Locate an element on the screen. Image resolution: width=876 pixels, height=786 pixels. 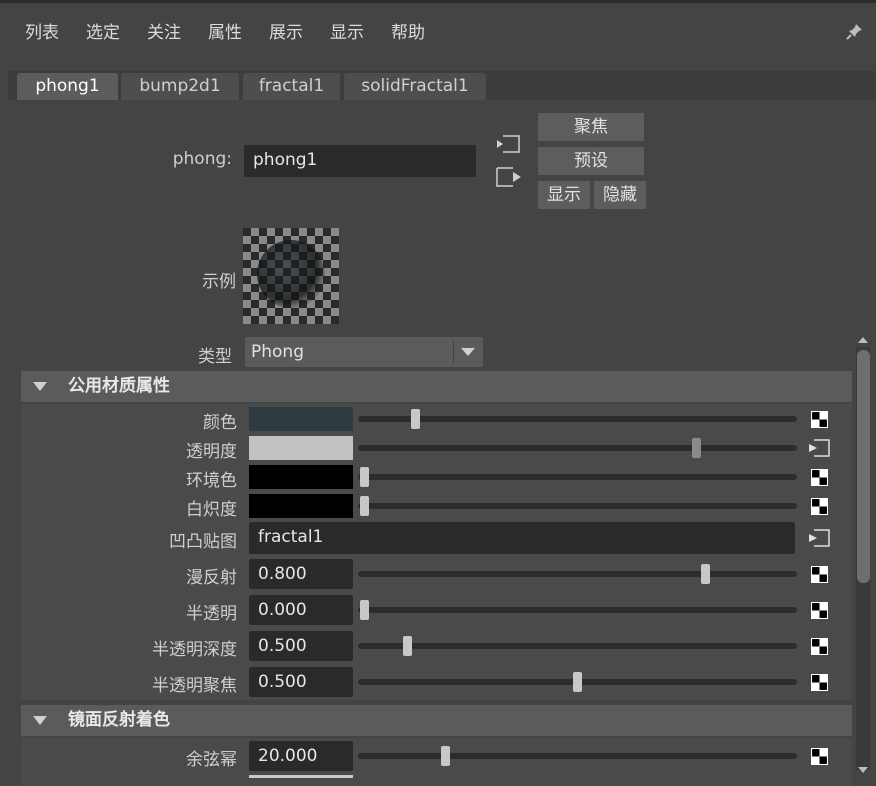
number-field: 0.800 is located at coordinates (301, 574).